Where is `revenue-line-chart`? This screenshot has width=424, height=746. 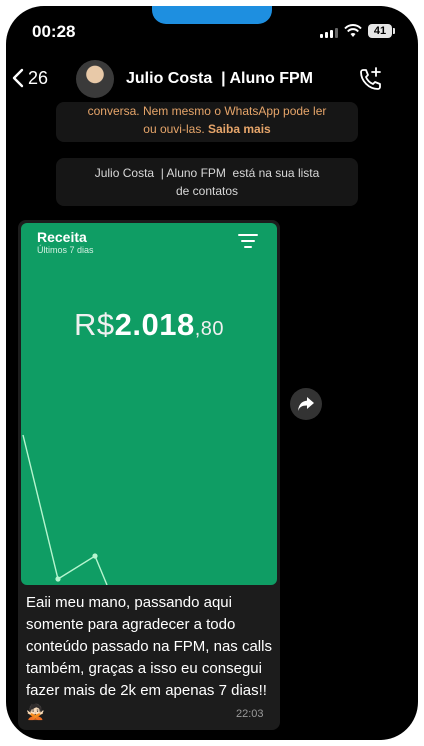 revenue-line-chart is located at coordinates (65, 509).